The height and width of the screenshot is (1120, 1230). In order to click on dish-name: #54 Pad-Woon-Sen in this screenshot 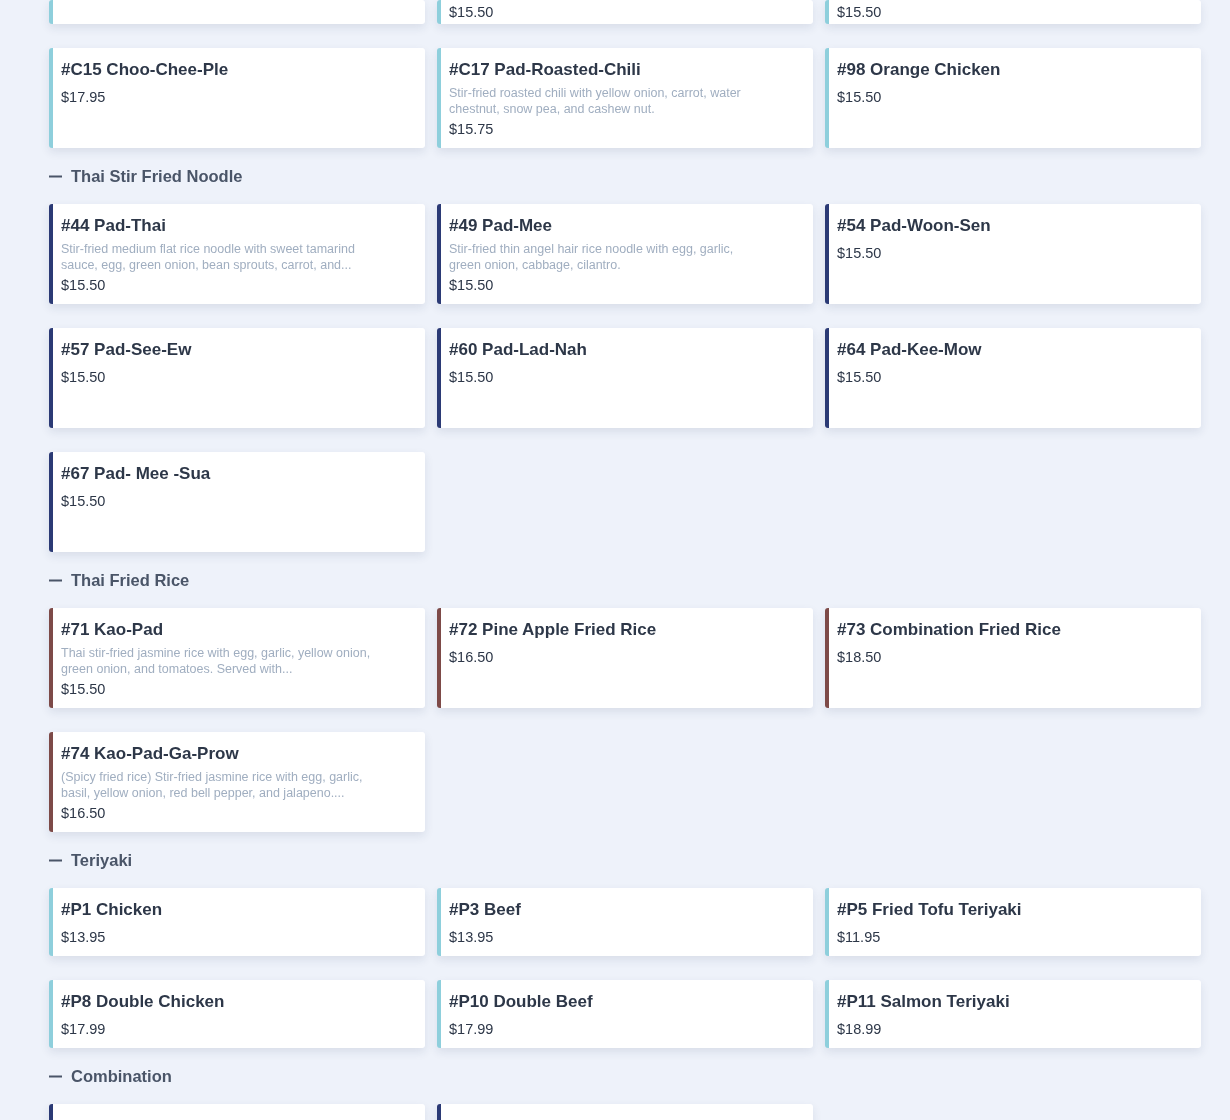, I will do `click(914, 226)`.